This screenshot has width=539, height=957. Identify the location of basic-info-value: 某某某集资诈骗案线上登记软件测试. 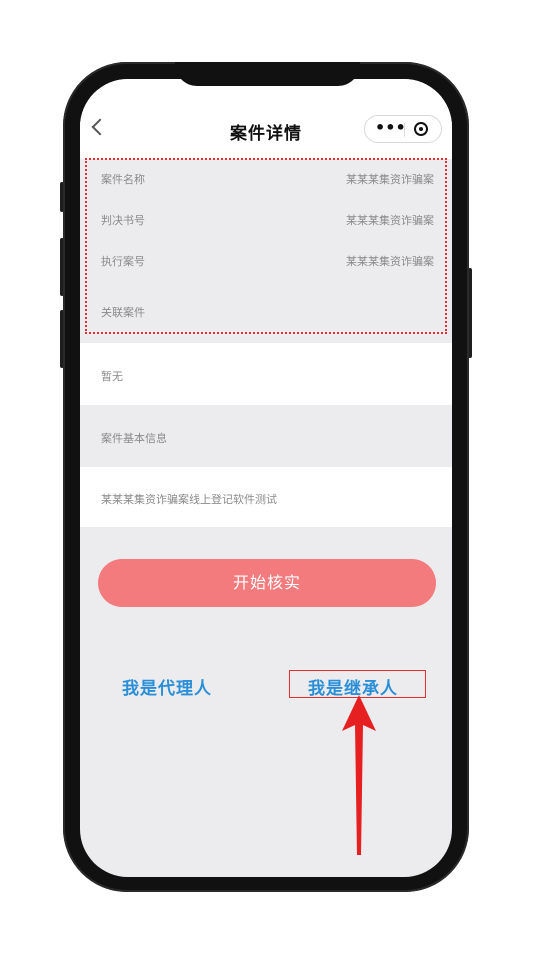
(189, 499).